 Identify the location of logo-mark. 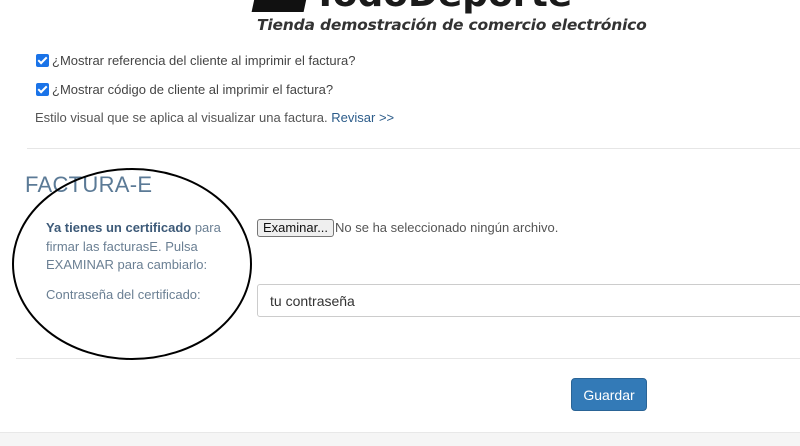
(281, 6).